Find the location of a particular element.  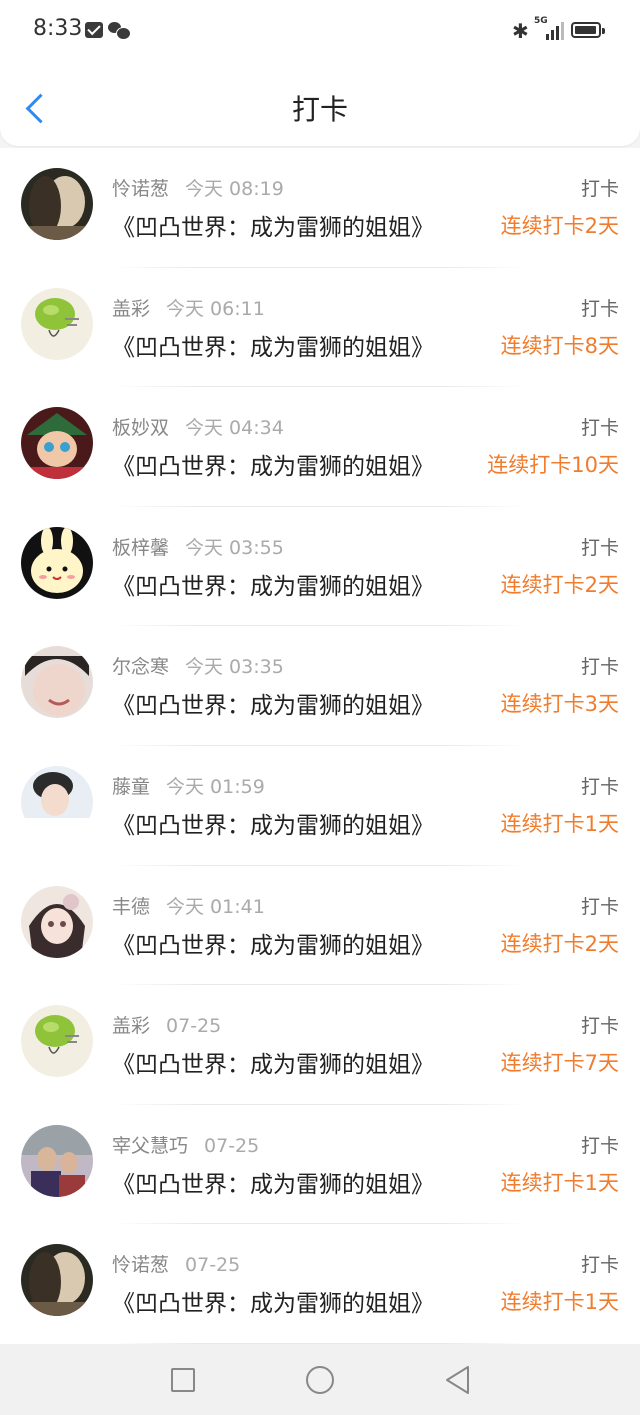

home-icon is located at coordinates (320, 1380).